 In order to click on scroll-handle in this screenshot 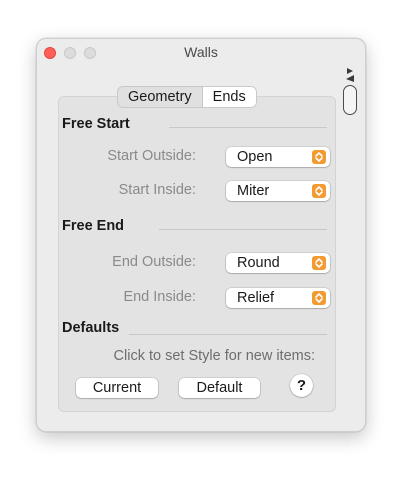, I will do `click(350, 100)`.